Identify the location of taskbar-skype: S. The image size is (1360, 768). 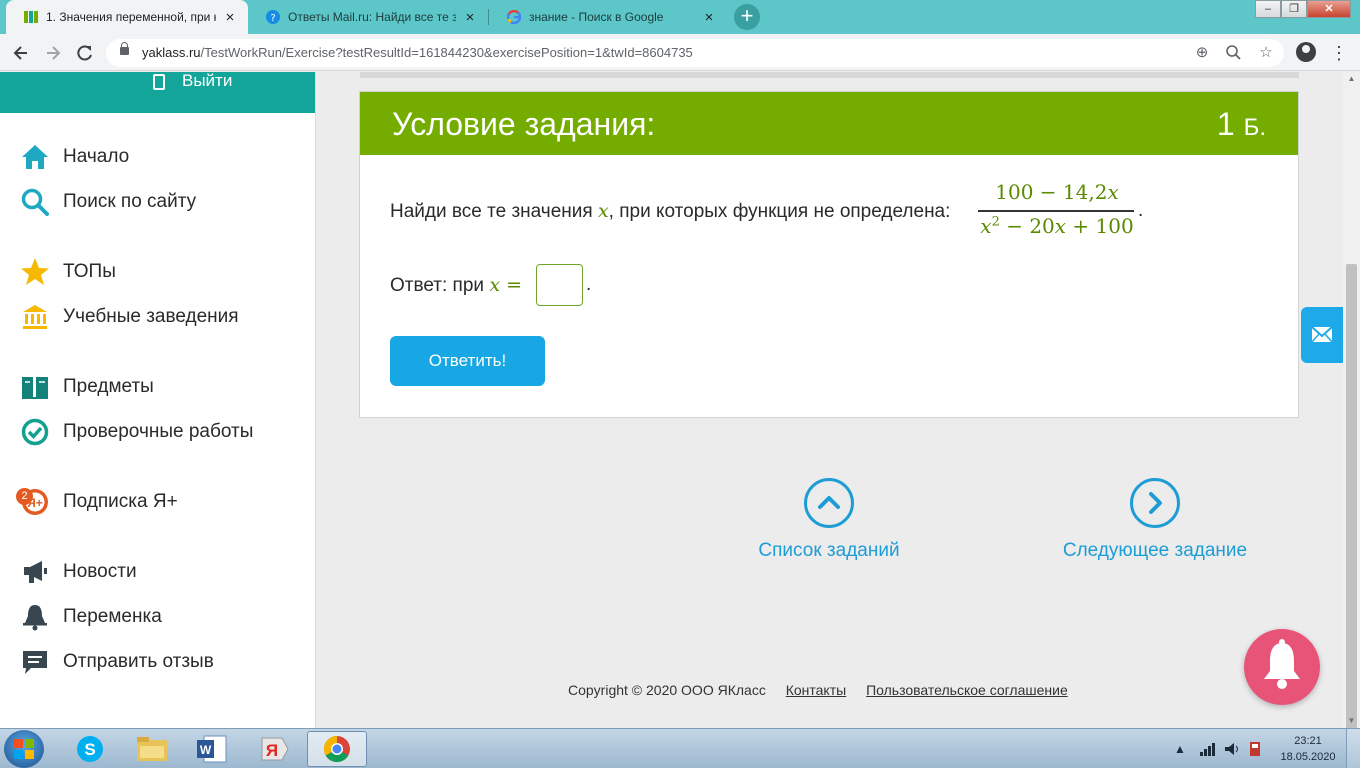
(90, 749).